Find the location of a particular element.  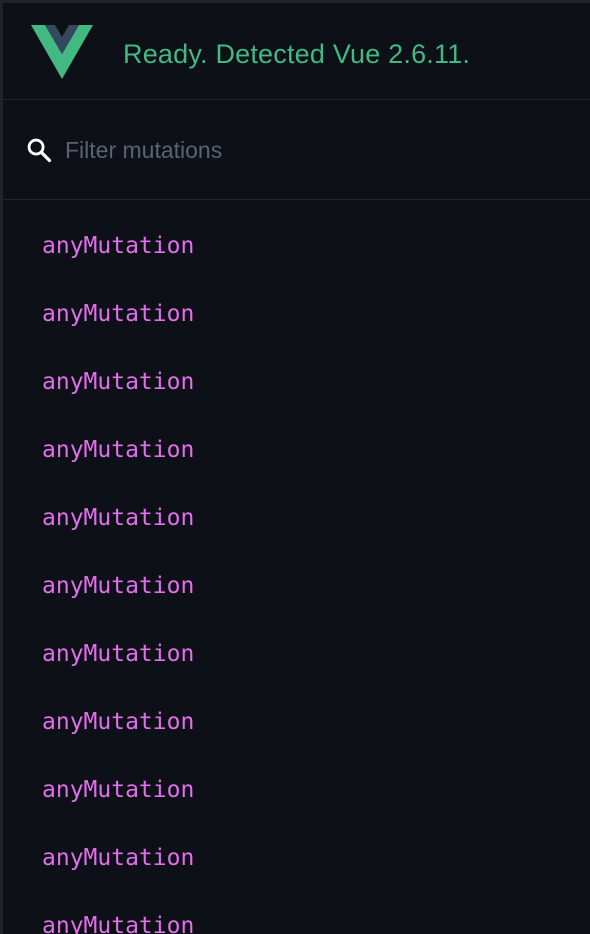

status-text: Ready. Detected Vue 2.6.11. is located at coordinates (297, 54).